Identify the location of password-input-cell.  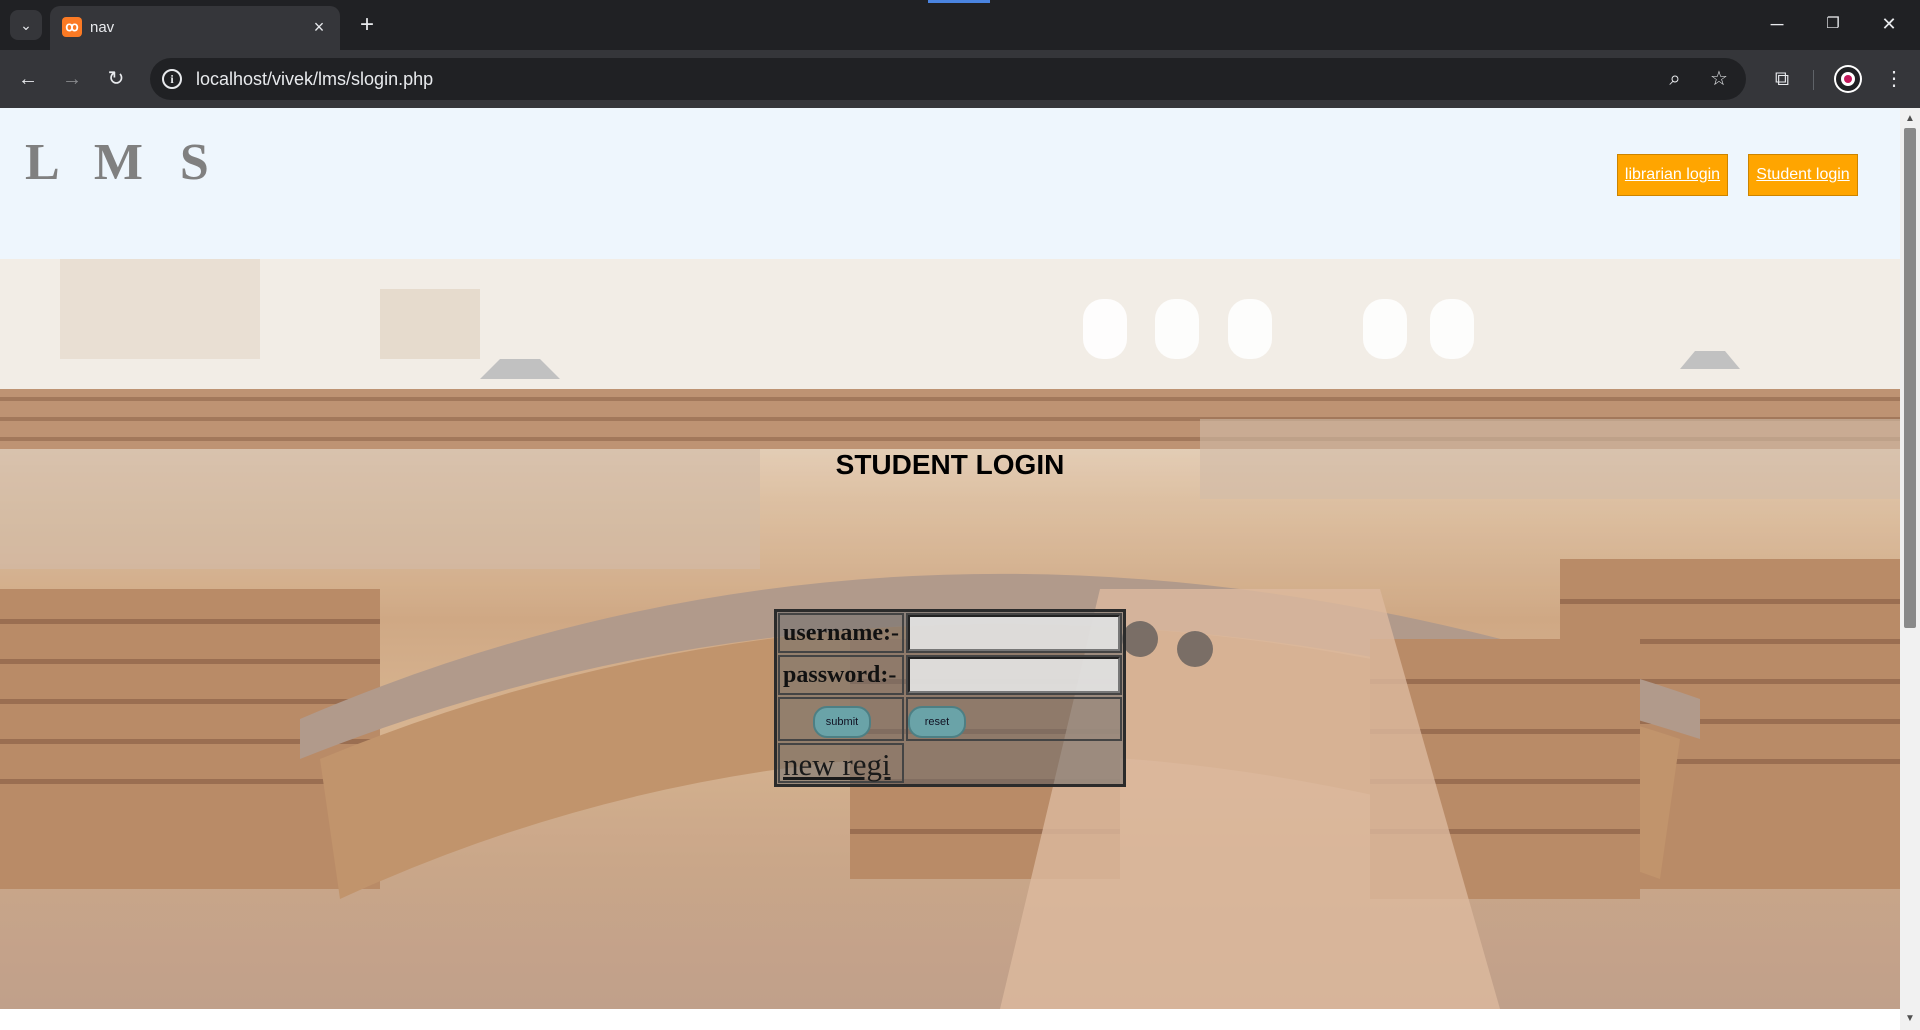
(1014, 675).